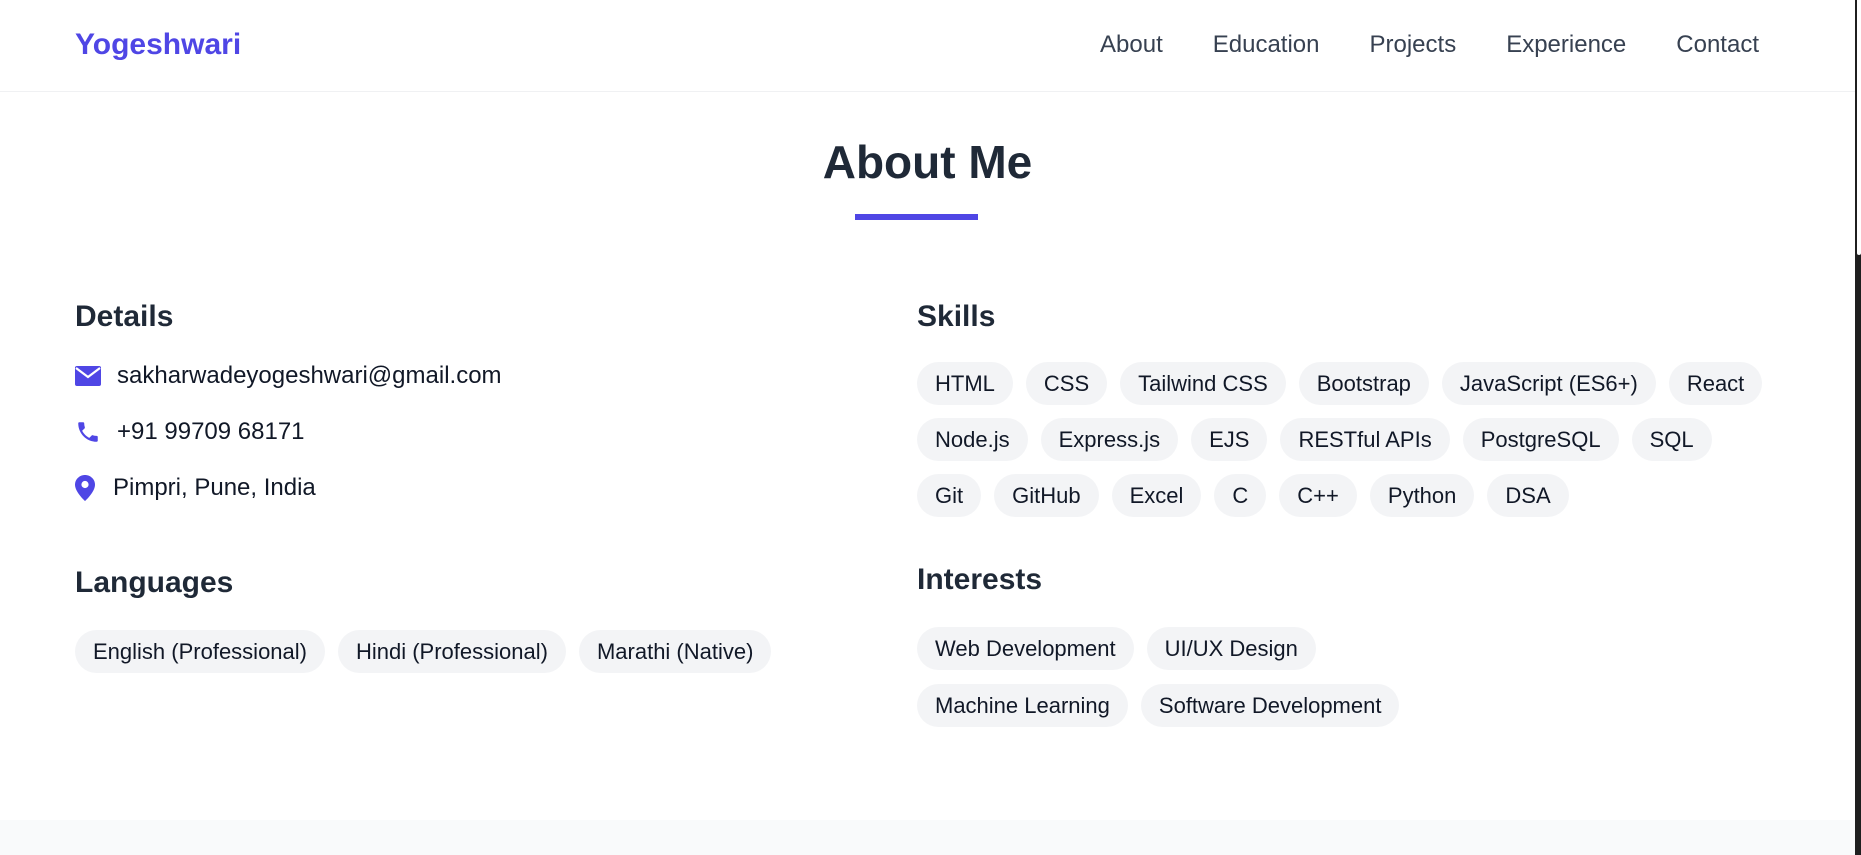  I want to click on skill-pill: RESTful APIs, so click(1365, 439).